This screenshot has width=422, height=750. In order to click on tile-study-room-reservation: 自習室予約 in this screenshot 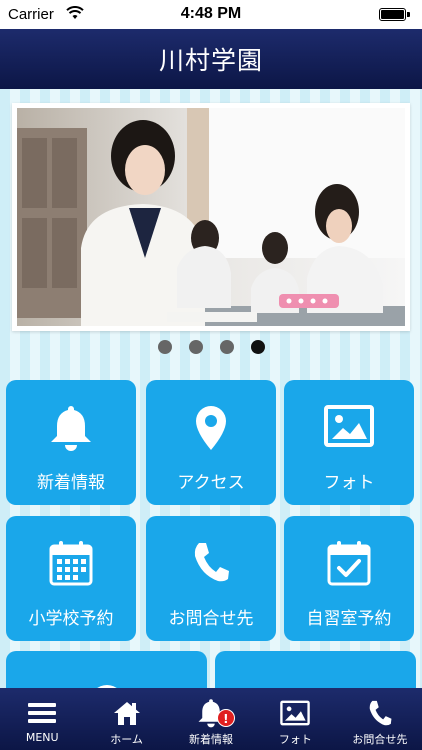, I will do `click(349, 578)`.